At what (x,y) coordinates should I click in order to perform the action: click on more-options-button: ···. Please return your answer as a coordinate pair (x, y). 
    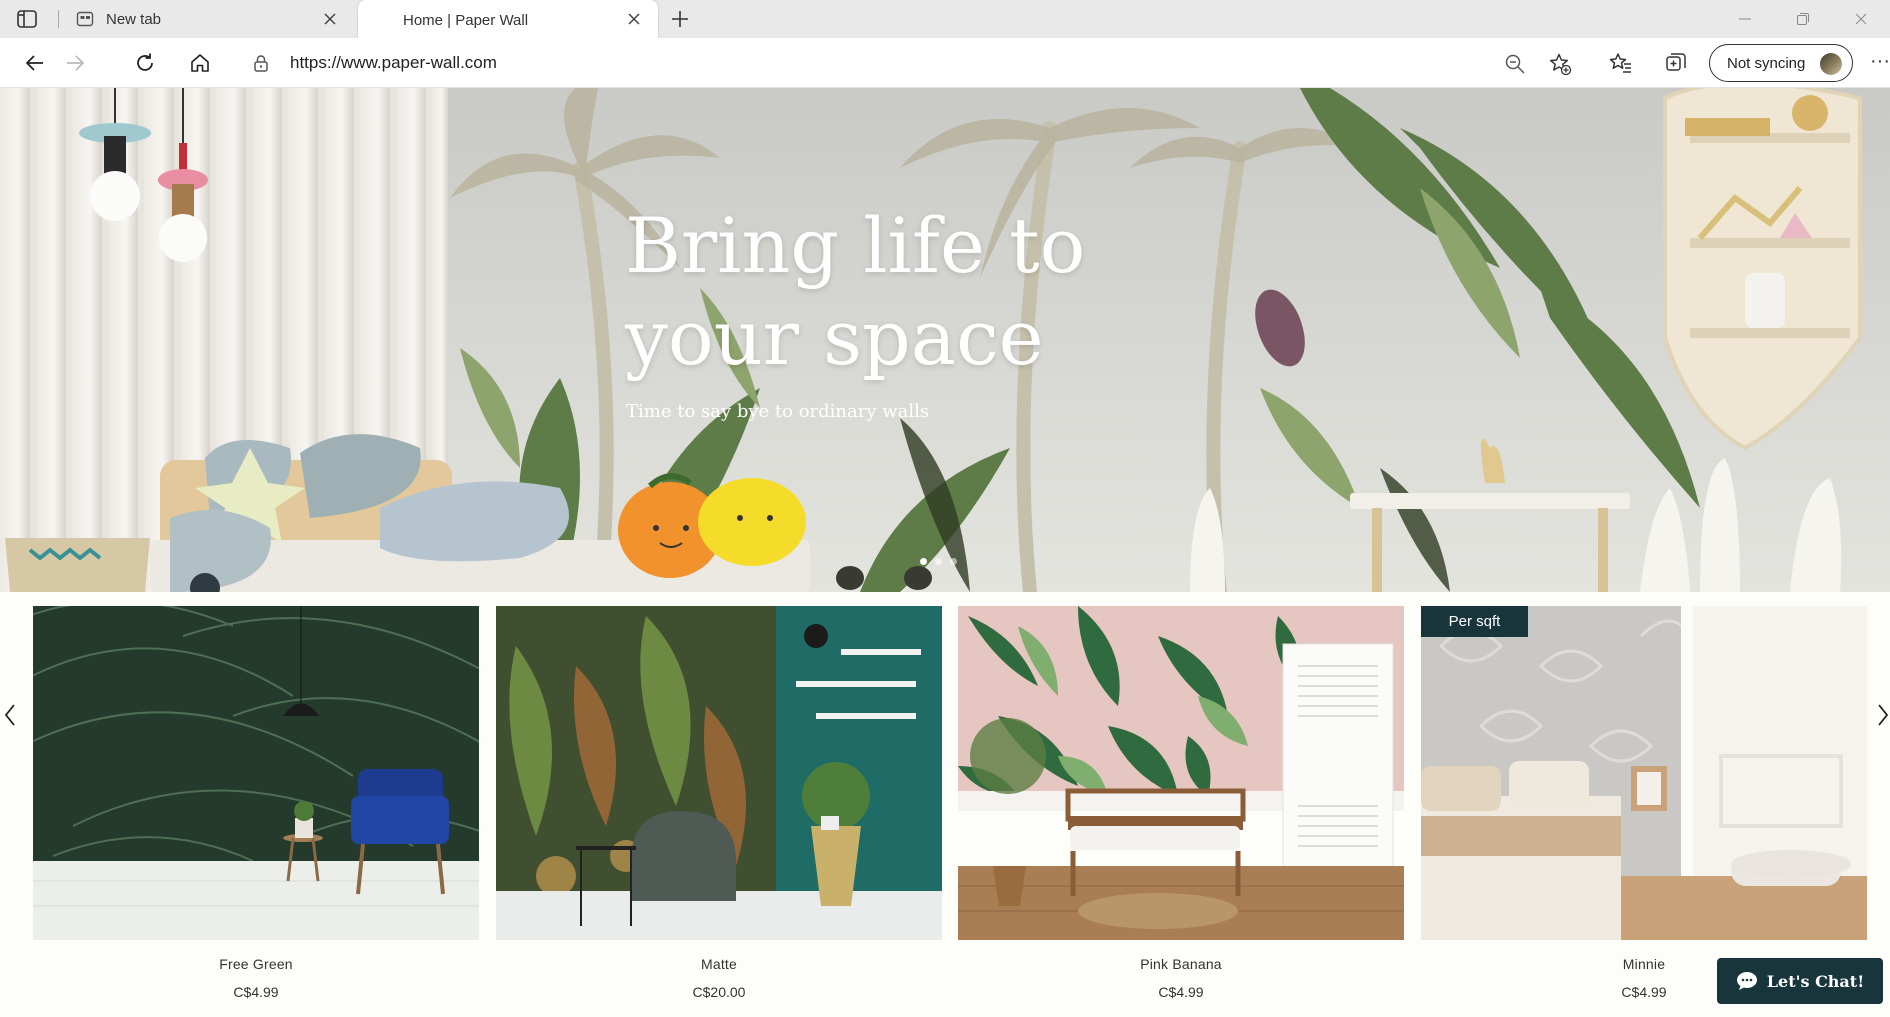
    Looking at the image, I should click on (1880, 63).